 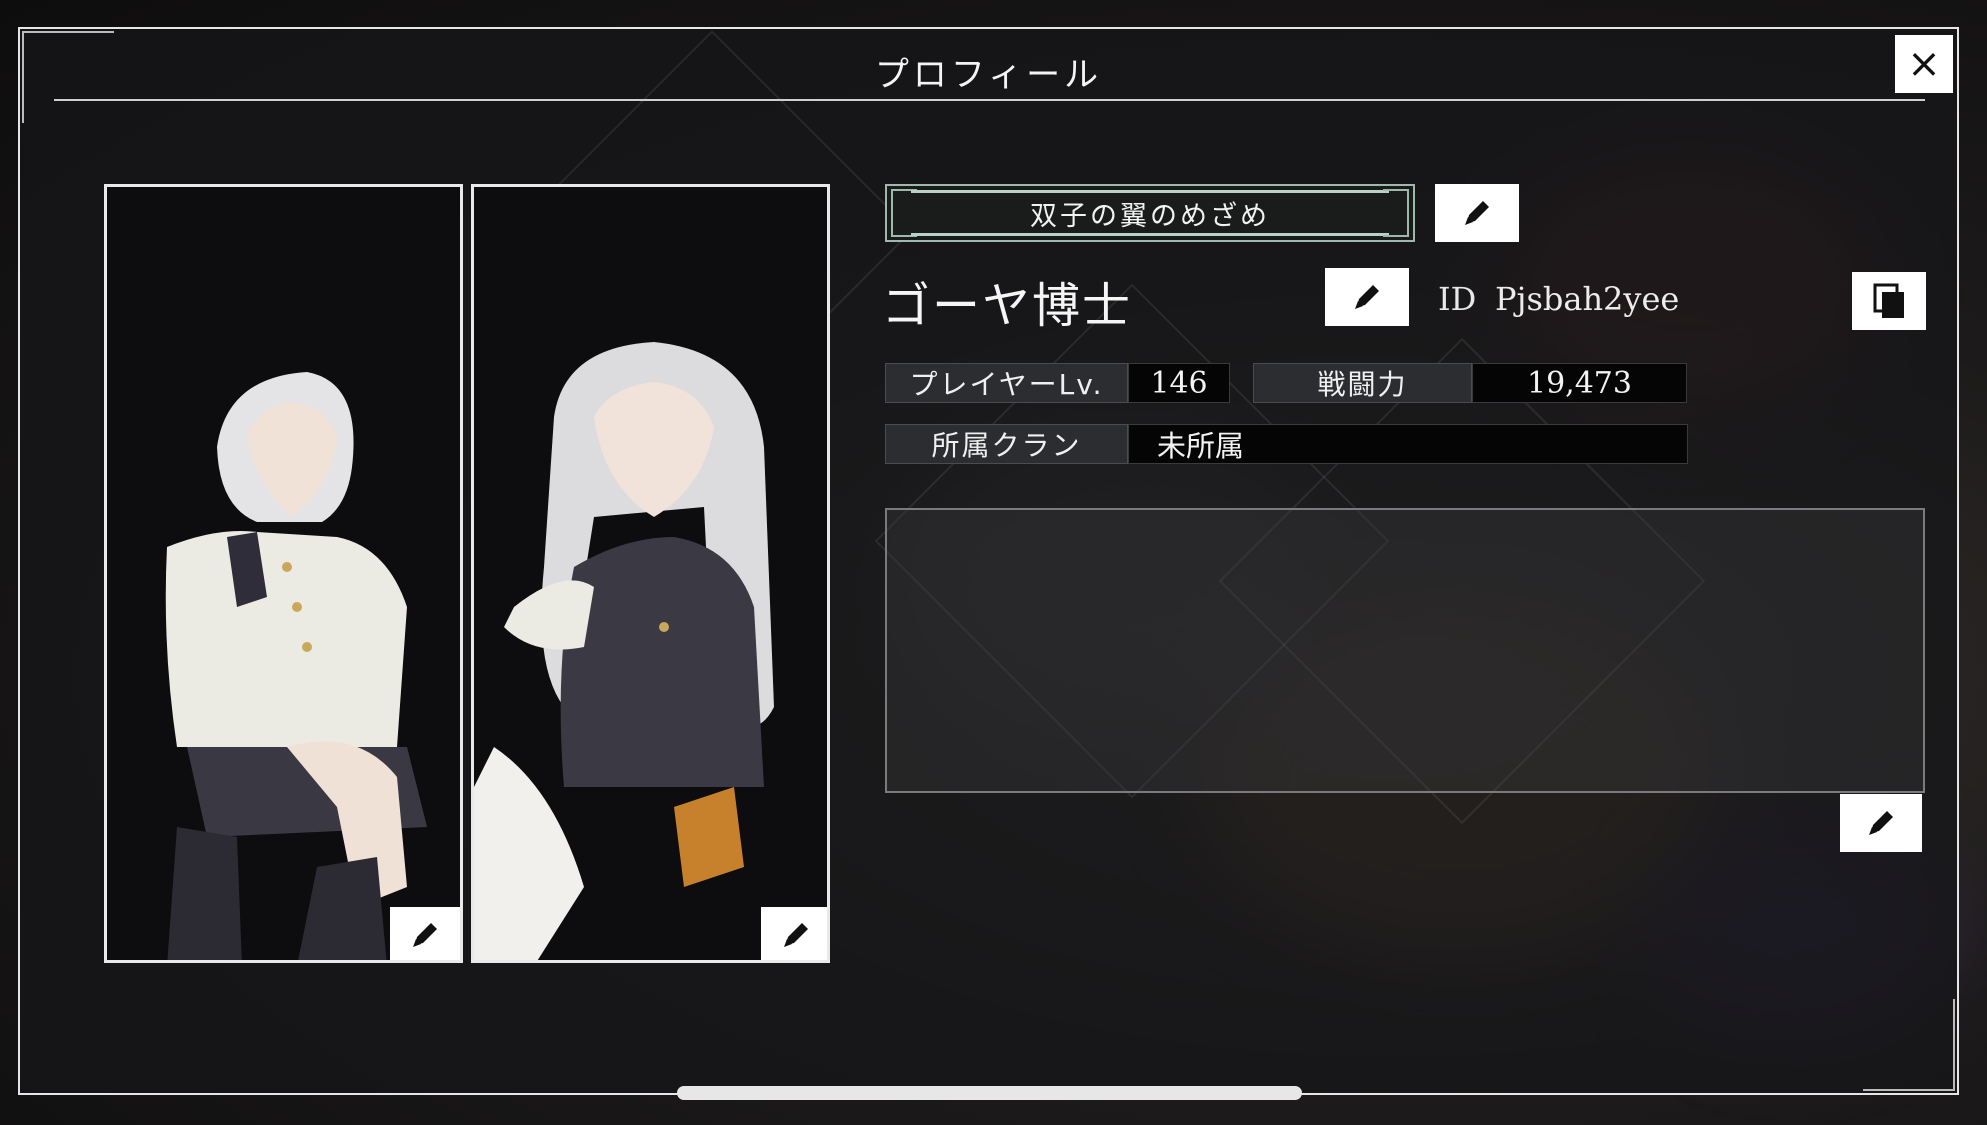 What do you see at coordinates (1007, 306) in the screenshot?
I see `player-name: ゴーヤ博士` at bounding box center [1007, 306].